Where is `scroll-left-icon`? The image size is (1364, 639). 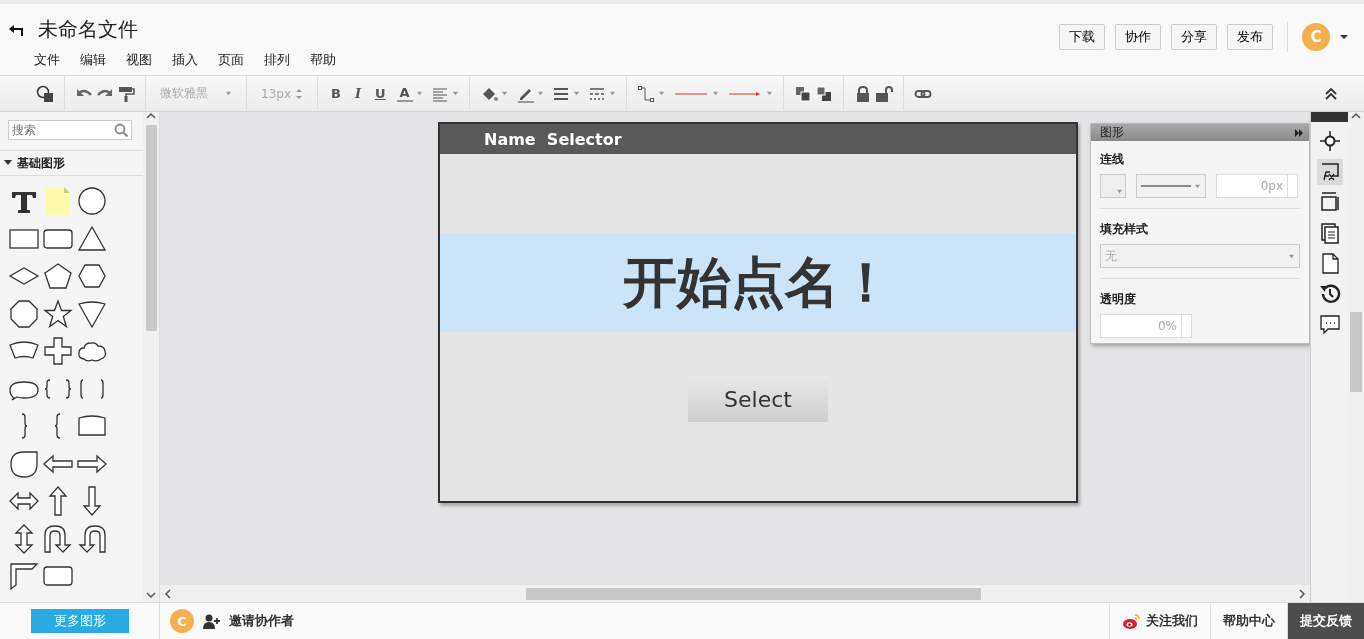 scroll-left-icon is located at coordinates (169, 593).